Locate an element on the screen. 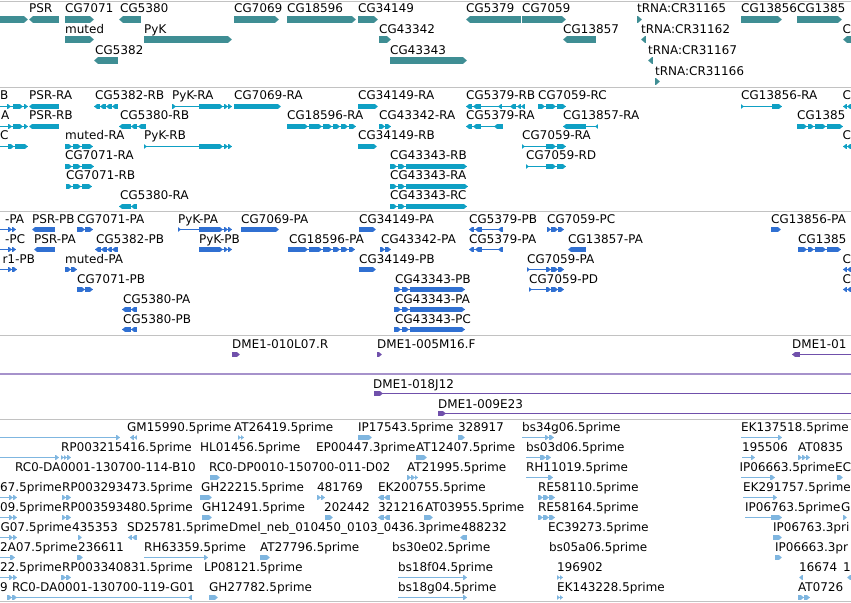 The width and height of the screenshot is (851, 603). feature-label: CG43342 is located at coordinates (407, 29).